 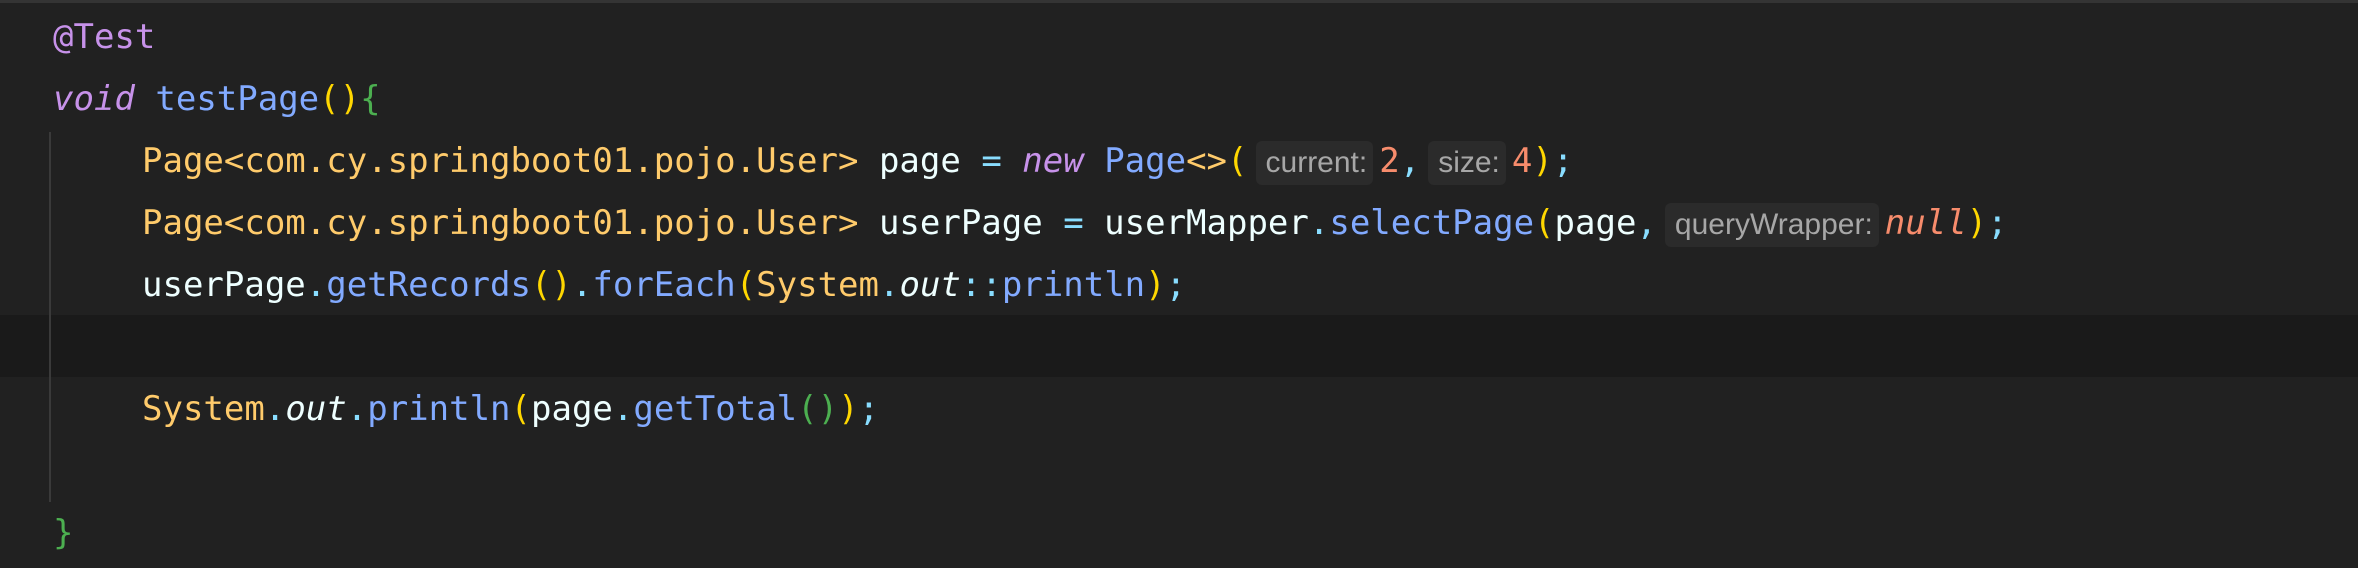 I want to click on current-value: 2, so click(x=1389, y=161).